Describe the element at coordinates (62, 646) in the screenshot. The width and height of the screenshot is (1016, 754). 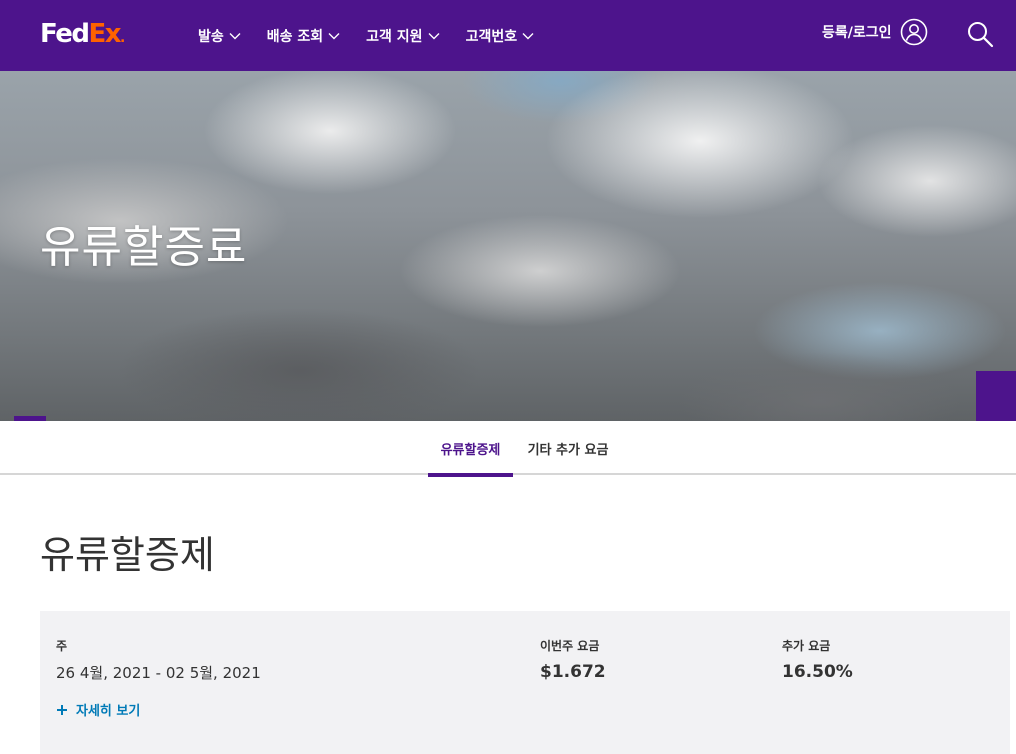
I see `week-label: 주` at that location.